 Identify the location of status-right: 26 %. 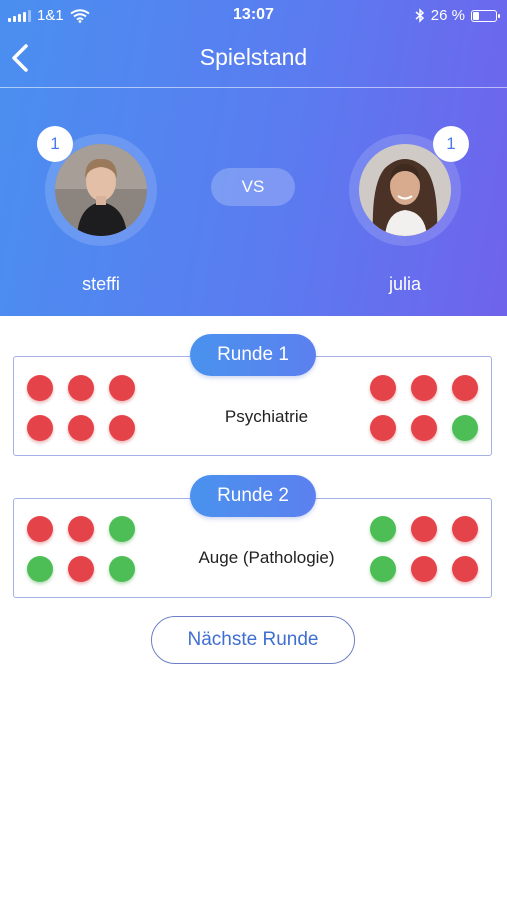
(457, 15).